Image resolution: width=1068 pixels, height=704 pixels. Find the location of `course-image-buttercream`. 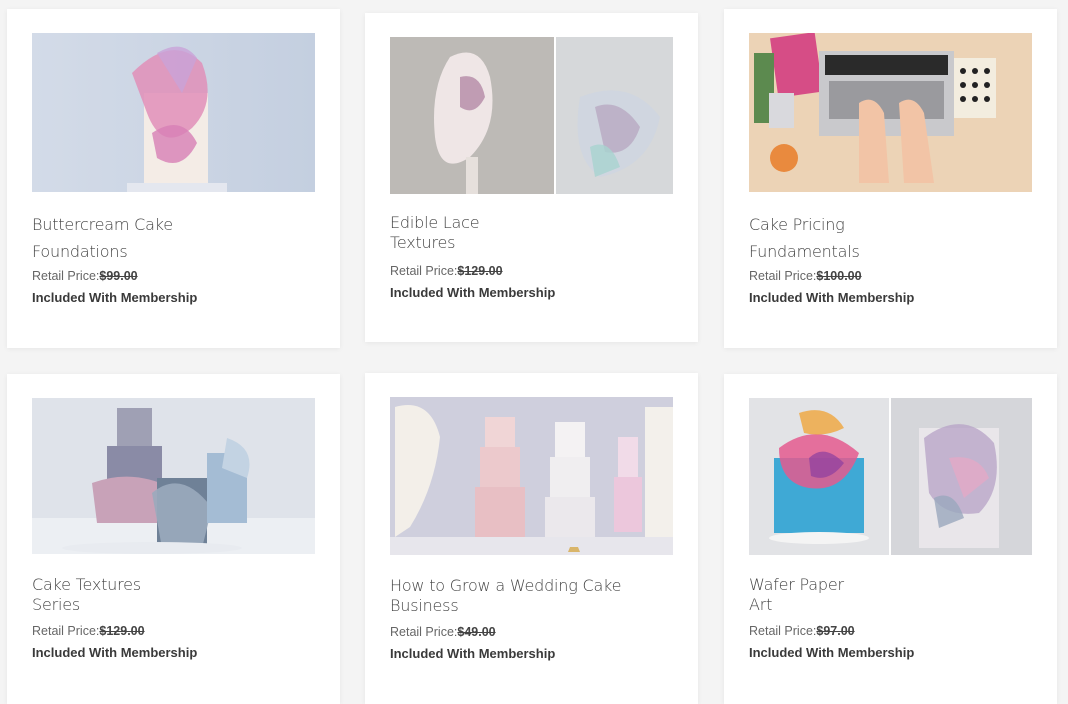

course-image-buttercream is located at coordinates (173, 112).